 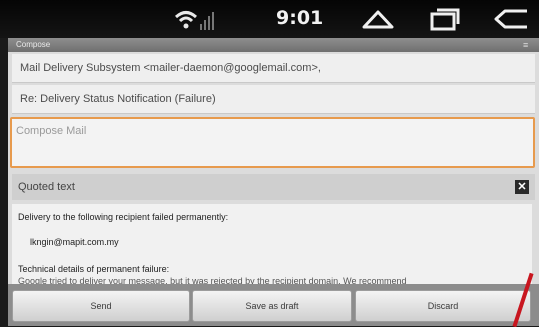 I want to click on window-titlebar: Compose ≡, so click(x=273, y=45).